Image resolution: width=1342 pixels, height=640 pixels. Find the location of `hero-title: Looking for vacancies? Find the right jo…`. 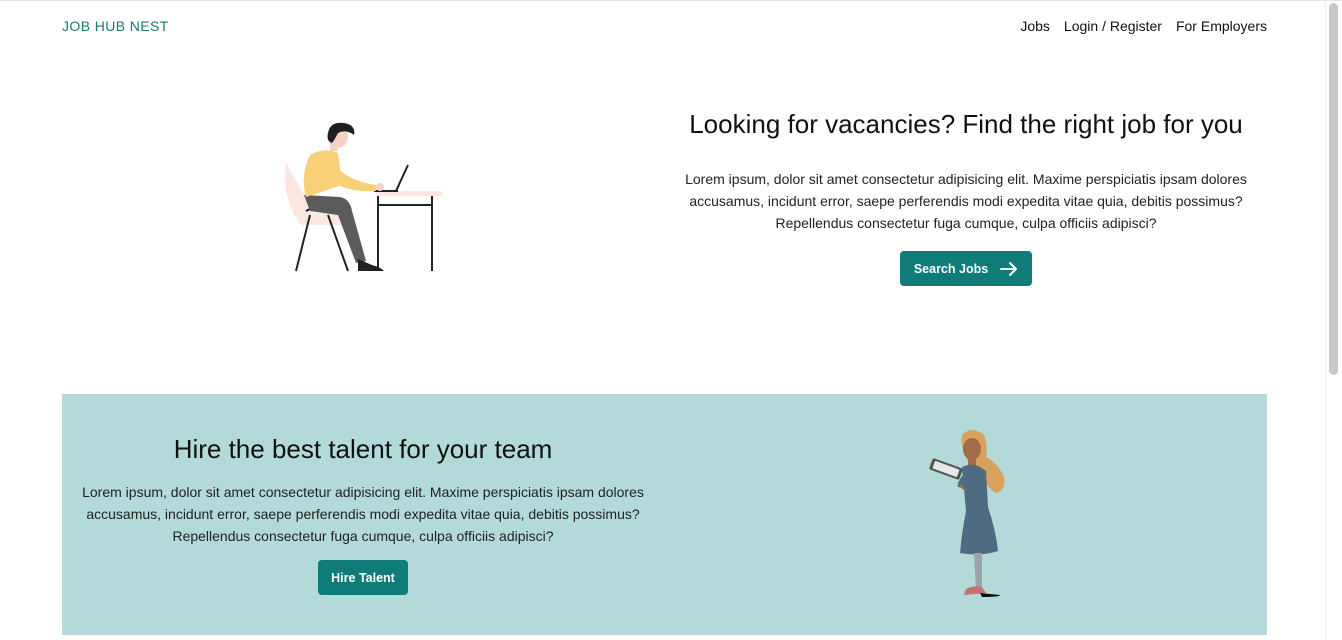

hero-title: Looking for vacancies? Find the right jo… is located at coordinates (966, 124).